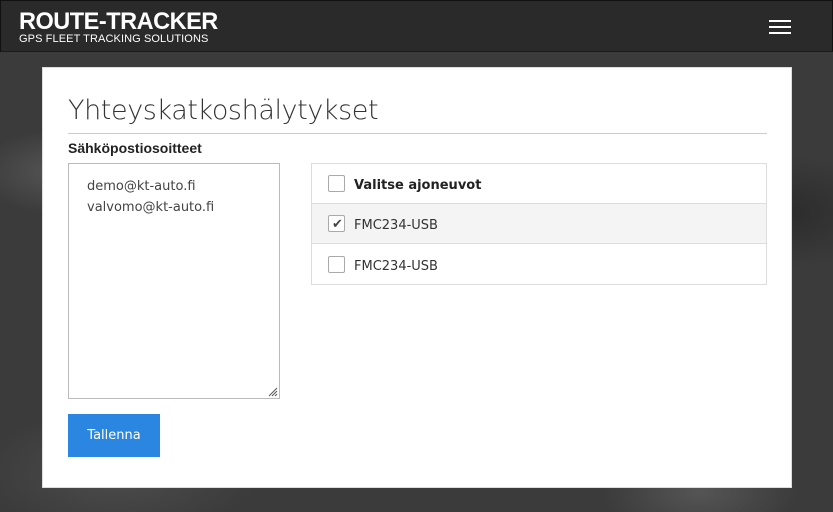 The image size is (833, 512). What do you see at coordinates (418, 185) in the screenshot?
I see `select-all-label: Valitse ajoneuvot` at bounding box center [418, 185].